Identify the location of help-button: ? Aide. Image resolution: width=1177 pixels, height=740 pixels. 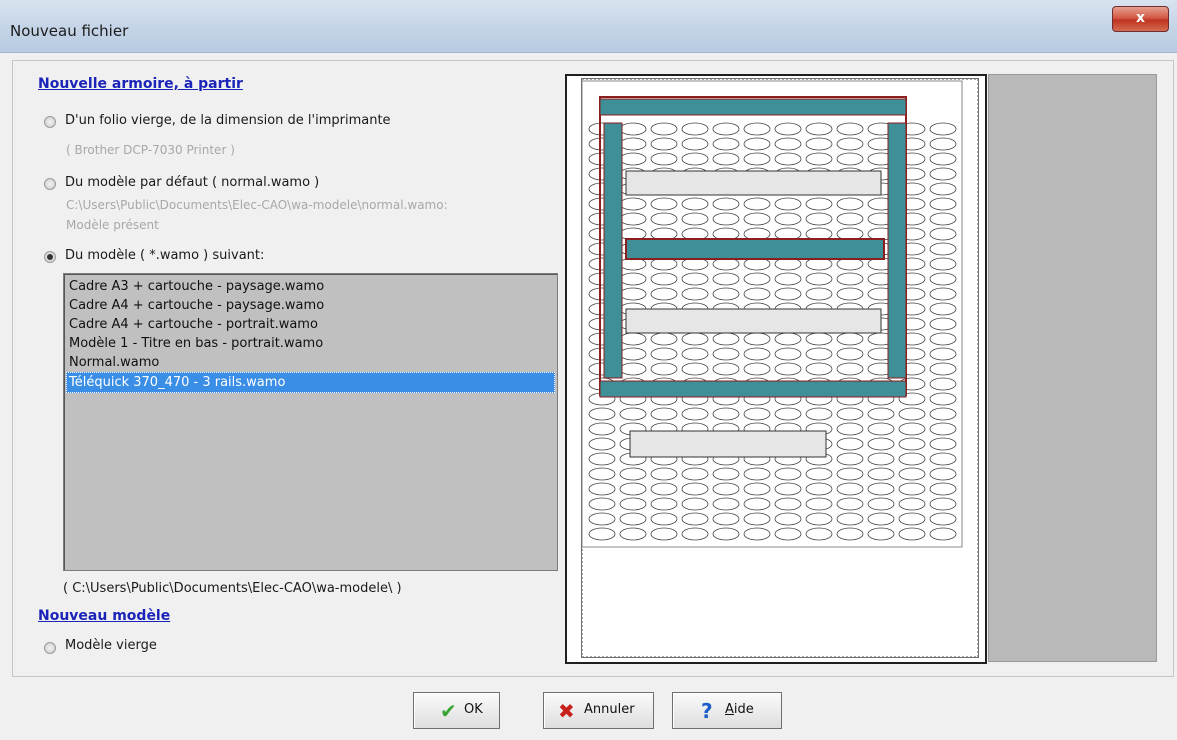
(727, 710).